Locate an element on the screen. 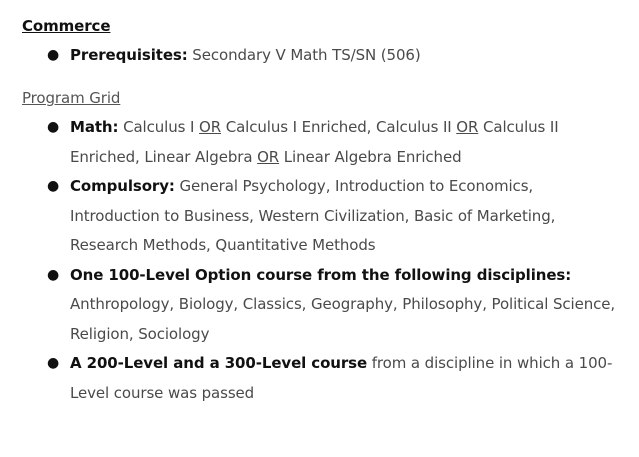 The height and width of the screenshot is (457, 639). prerequisites-text: Secondary V Math TS/SN (506) is located at coordinates (304, 55).